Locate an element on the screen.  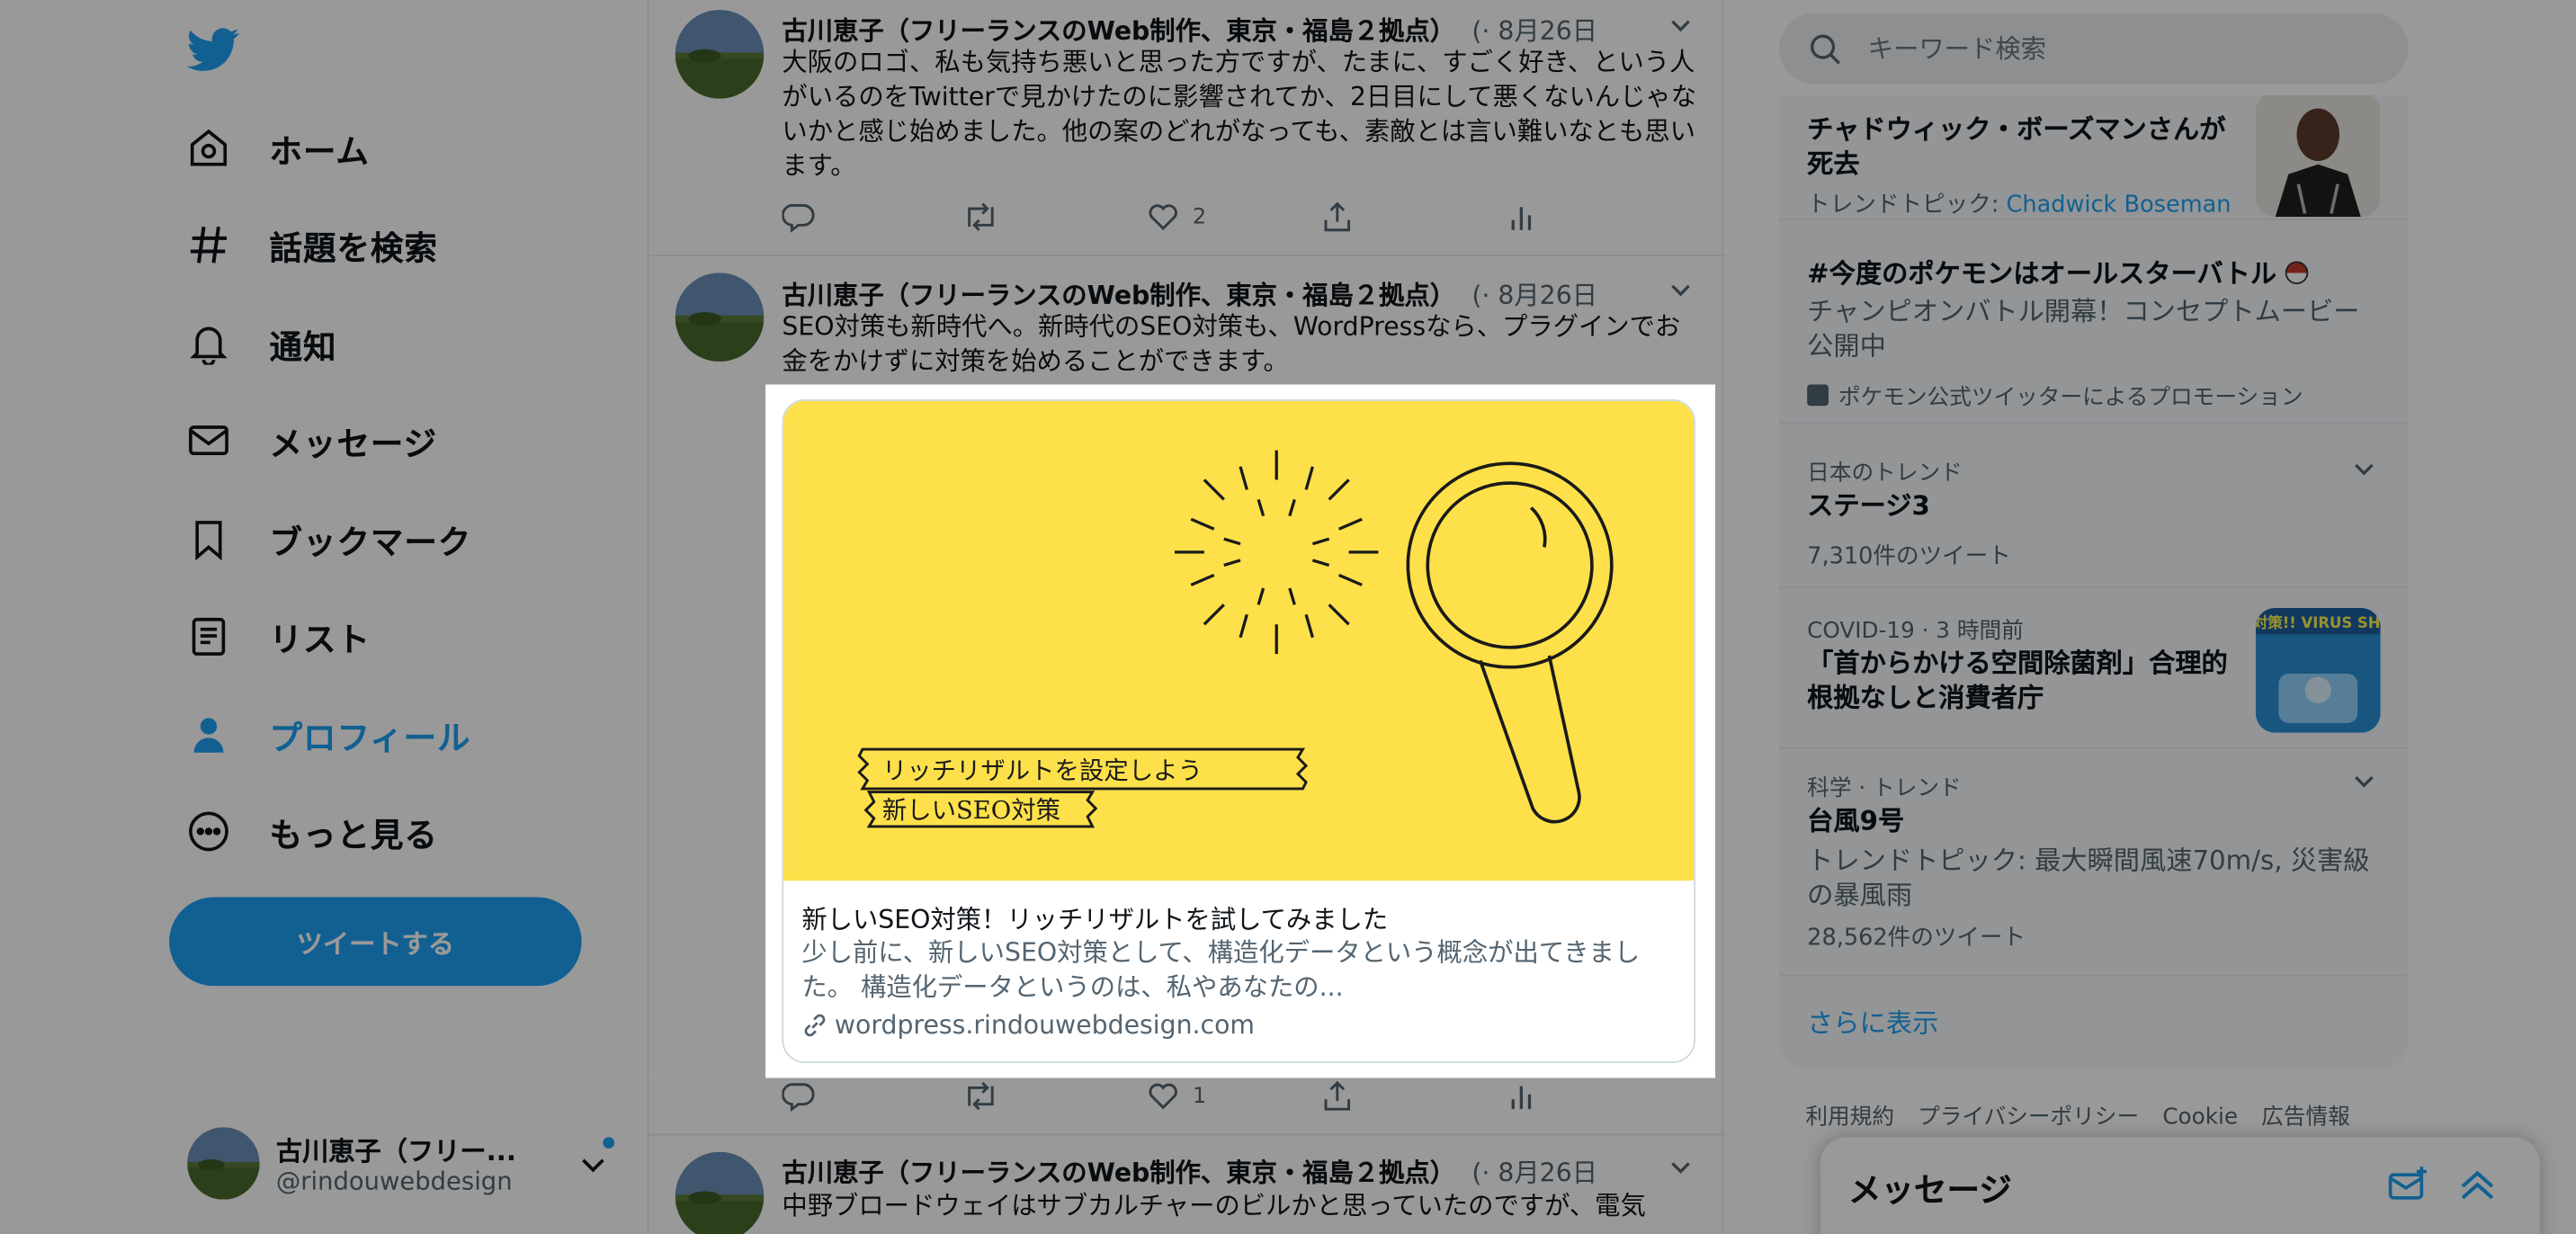
card-image-subtitle: 新しいSEO対策 is located at coordinates (971, 811).